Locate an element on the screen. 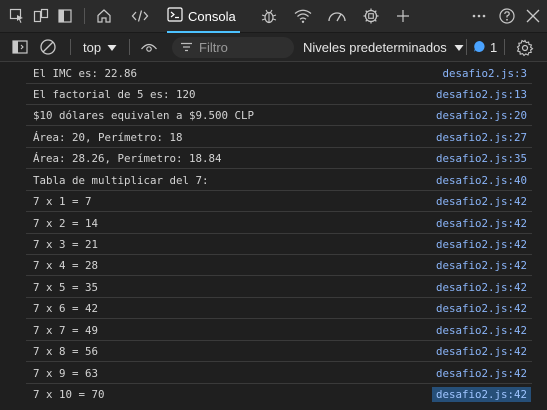 This screenshot has height=410, width=547. log-row: 7 x 1 = 7 desafio2.js:42 is located at coordinates (279, 201).